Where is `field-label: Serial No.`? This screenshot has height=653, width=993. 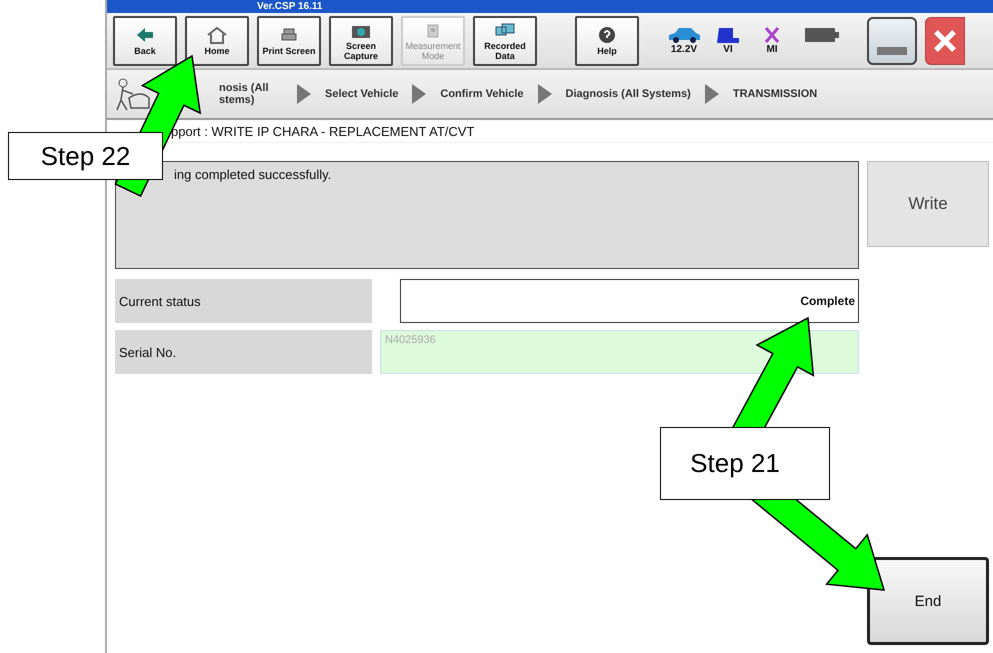
field-label: Serial No. is located at coordinates (243, 352).